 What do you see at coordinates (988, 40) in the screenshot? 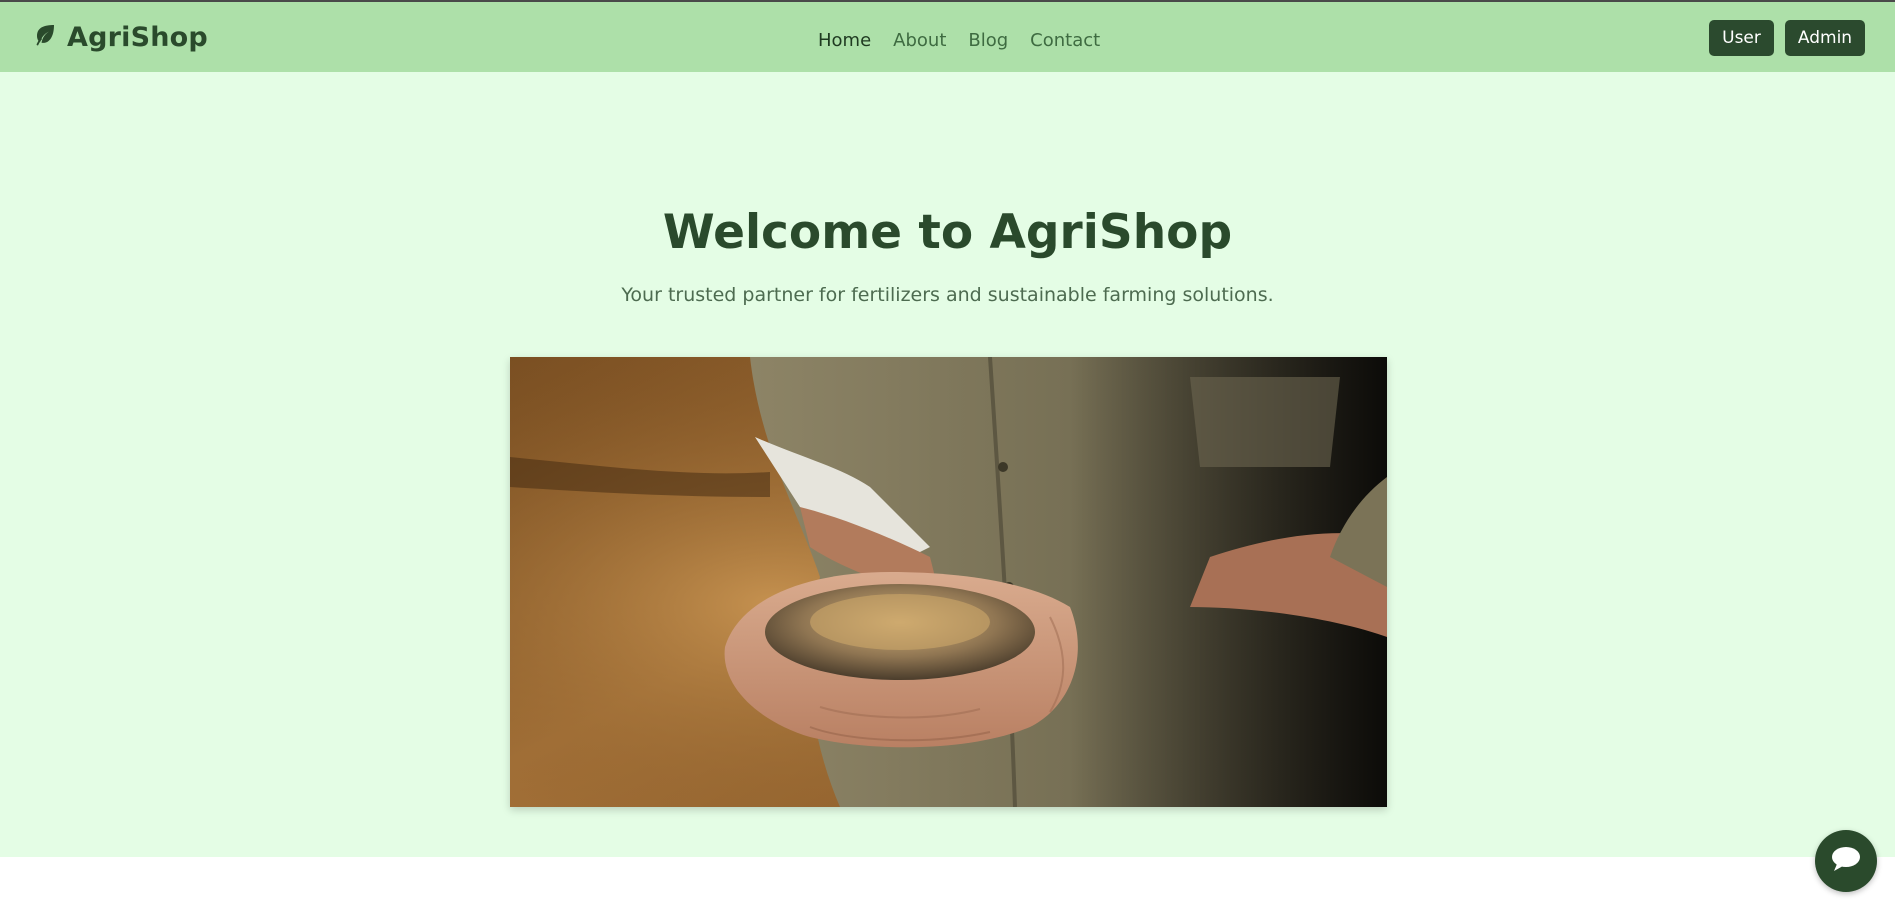
I see `nav-link-blog: Blog` at bounding box center [988, 40].